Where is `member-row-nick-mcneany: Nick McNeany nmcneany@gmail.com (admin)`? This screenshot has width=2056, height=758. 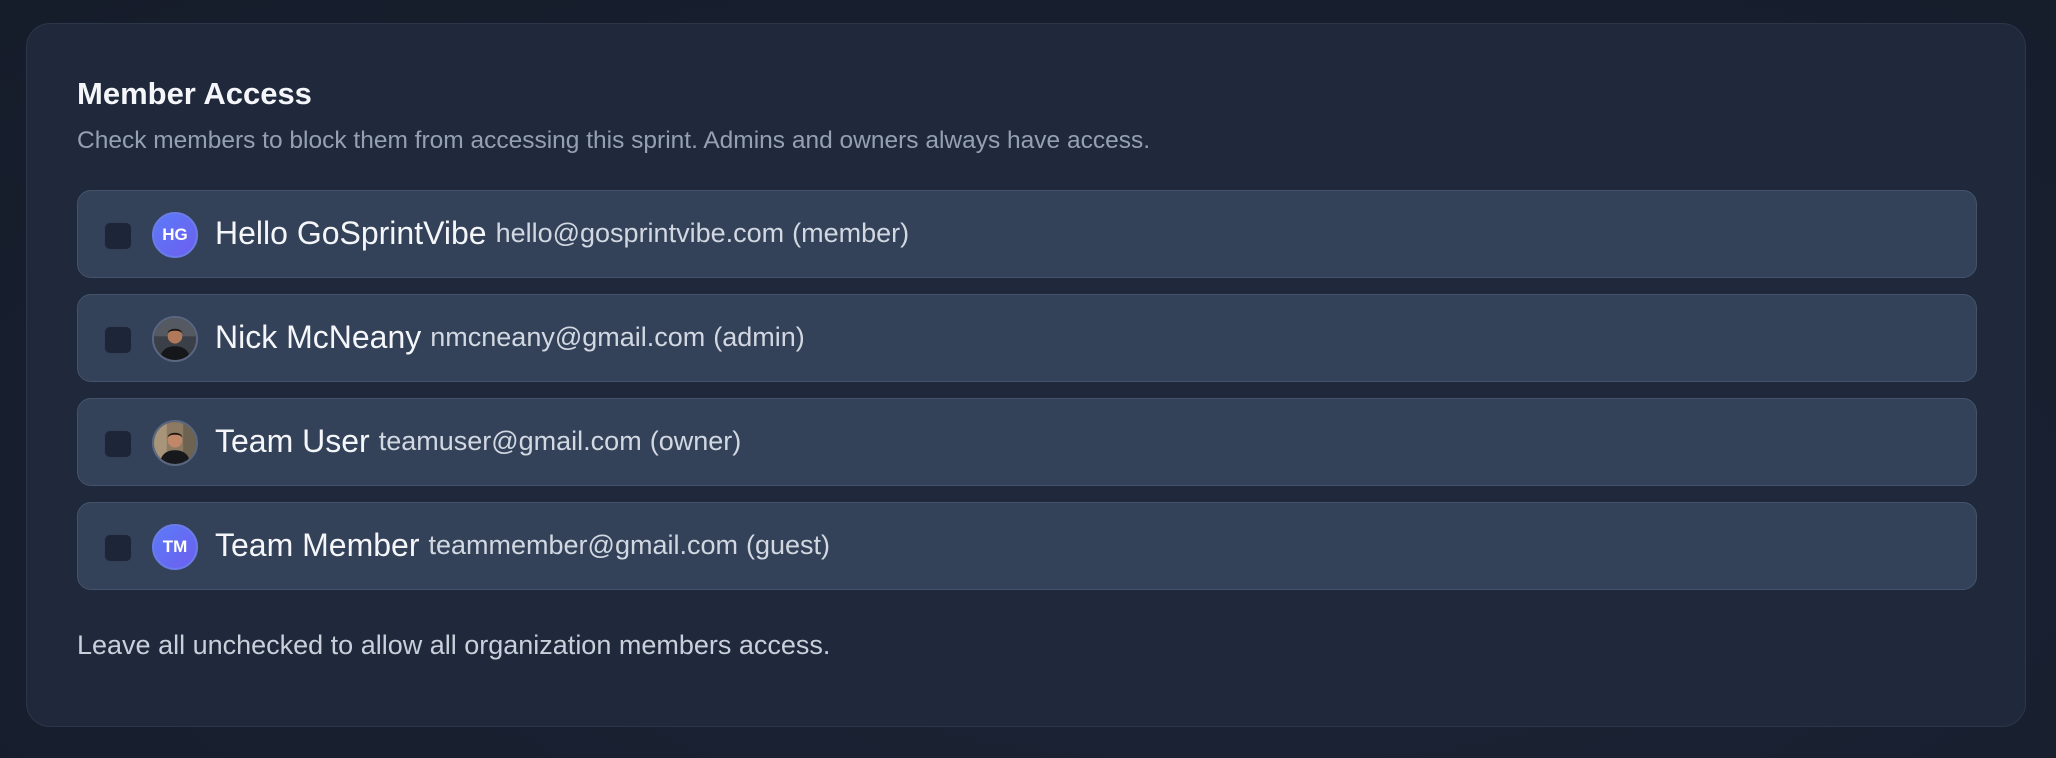 member-row-nick-mcneany: Nick McNeany nmcneany@gmail.com (admin) is located at coordinates (1027, 338).